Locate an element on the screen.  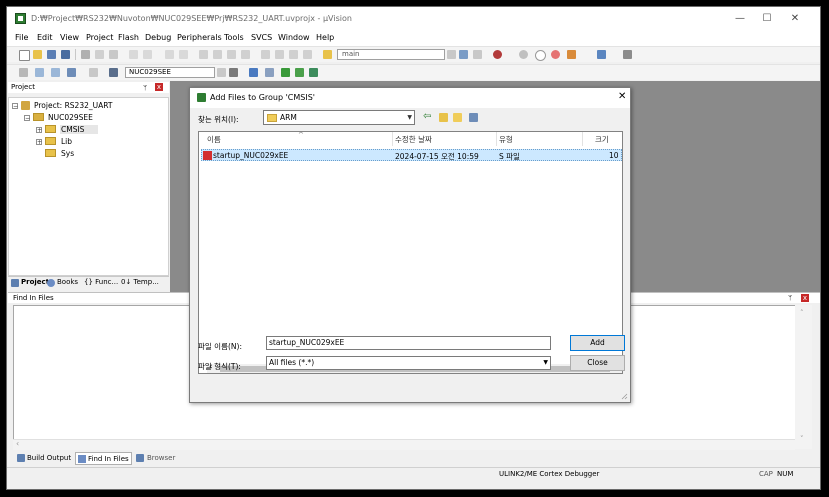
tab-browser: Browser is located at coordinates (161, 458).